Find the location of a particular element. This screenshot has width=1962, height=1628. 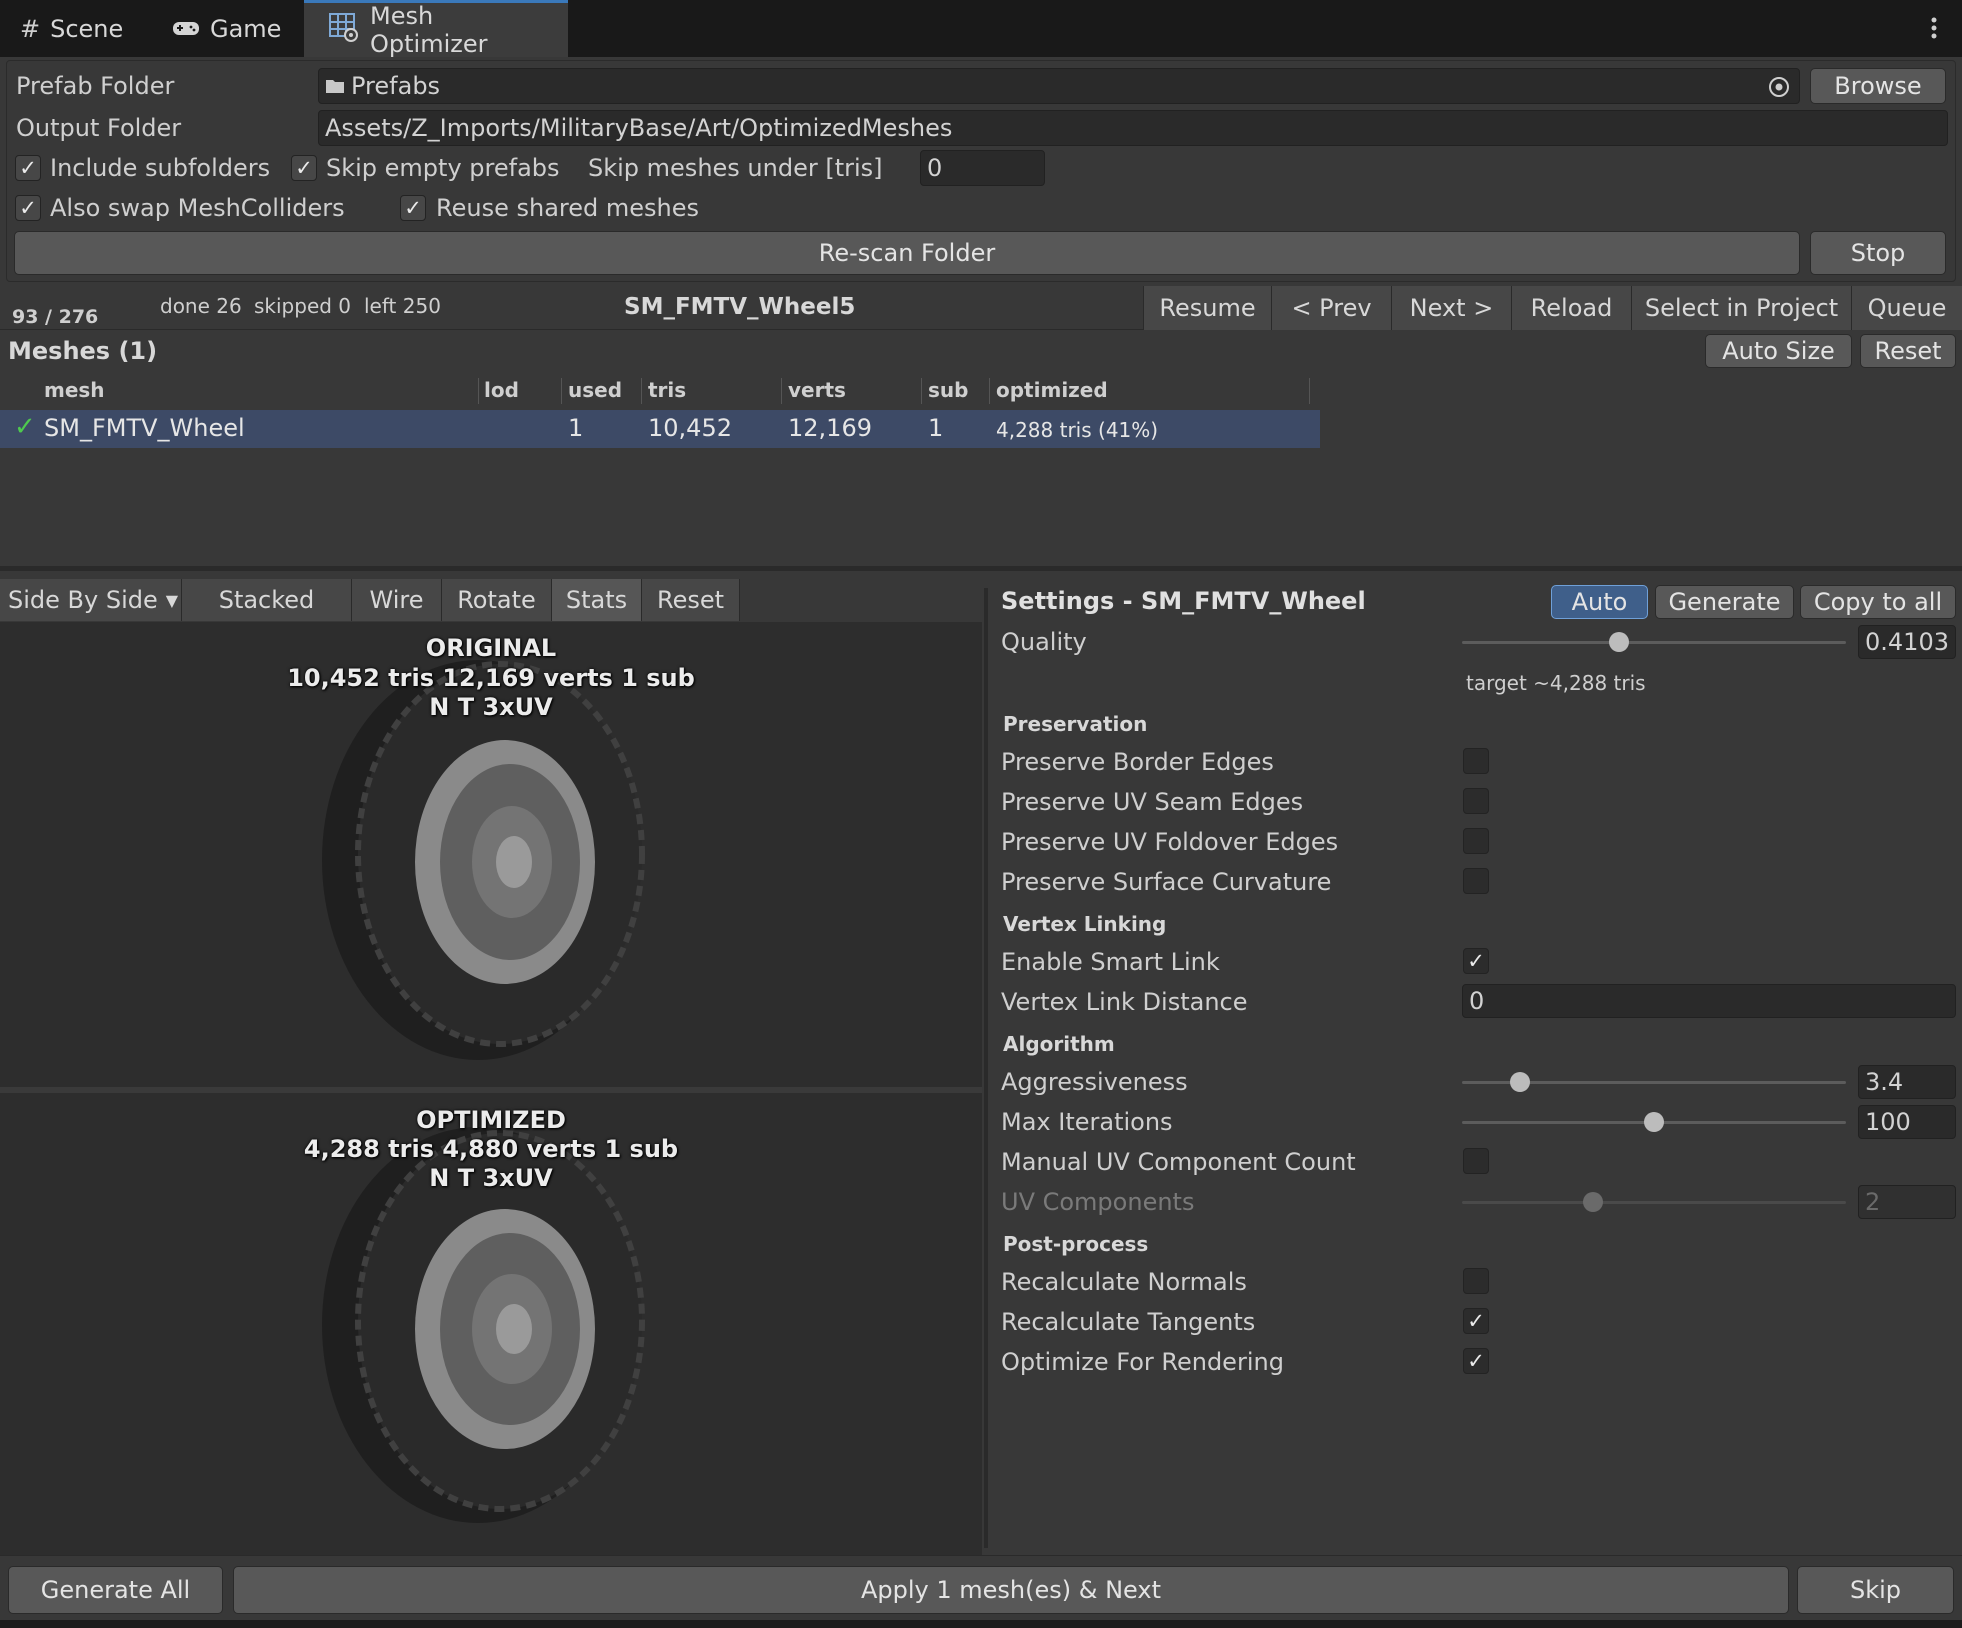

reuse-shared-checkbox: ✓ is located at coordinates (413, 208).